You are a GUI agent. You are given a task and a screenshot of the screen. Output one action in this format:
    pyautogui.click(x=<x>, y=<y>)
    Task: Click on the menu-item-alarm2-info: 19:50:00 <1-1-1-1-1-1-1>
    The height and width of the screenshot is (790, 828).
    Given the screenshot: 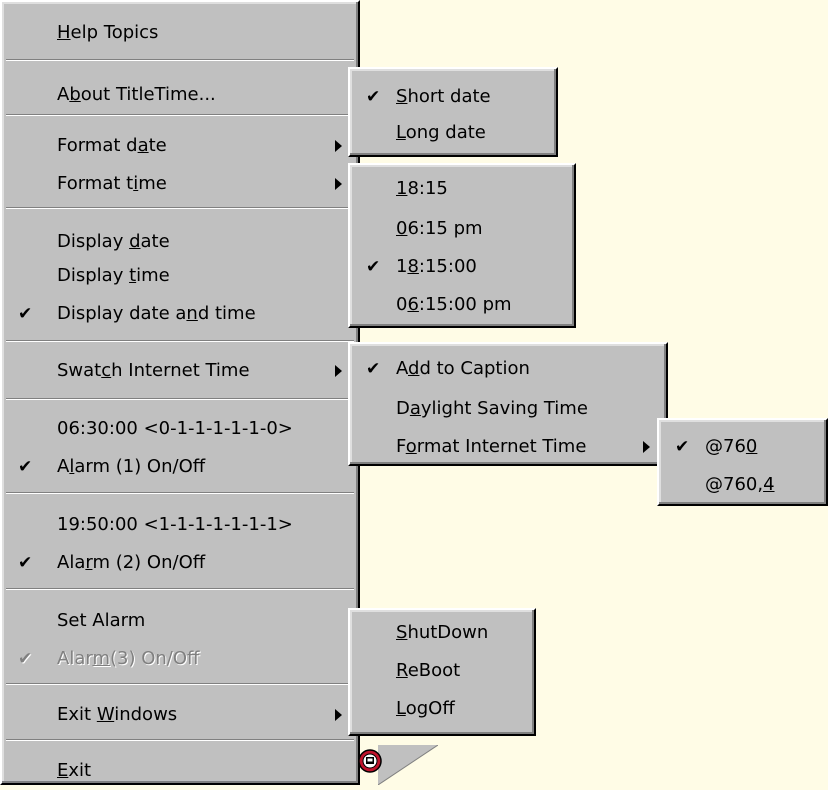 What is the action you would take?
    pyautogui.click(x=180, y=525)
    